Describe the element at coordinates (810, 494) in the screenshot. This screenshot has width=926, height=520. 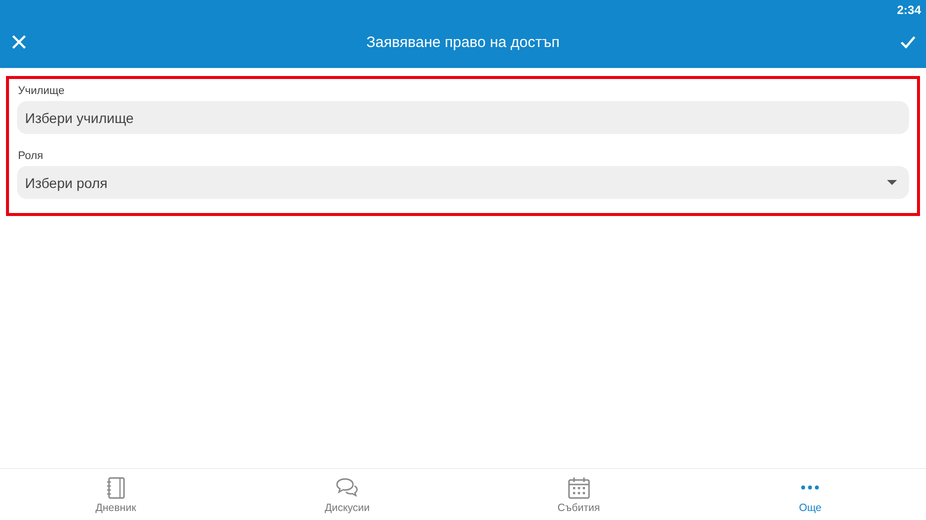
I see `nav-tab: Още` at that location.